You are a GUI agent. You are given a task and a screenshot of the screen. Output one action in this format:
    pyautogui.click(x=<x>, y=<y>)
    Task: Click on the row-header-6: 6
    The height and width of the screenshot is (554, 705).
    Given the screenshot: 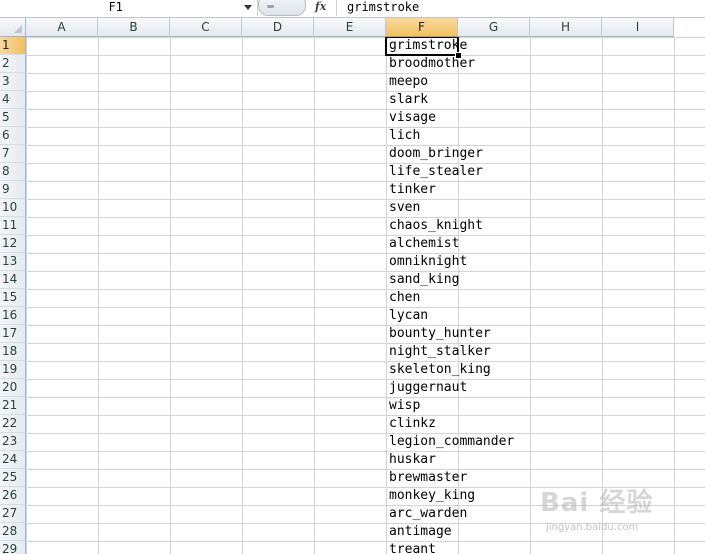 What is the action you would take?
    pyautogui.click(x=13, y=136)
    